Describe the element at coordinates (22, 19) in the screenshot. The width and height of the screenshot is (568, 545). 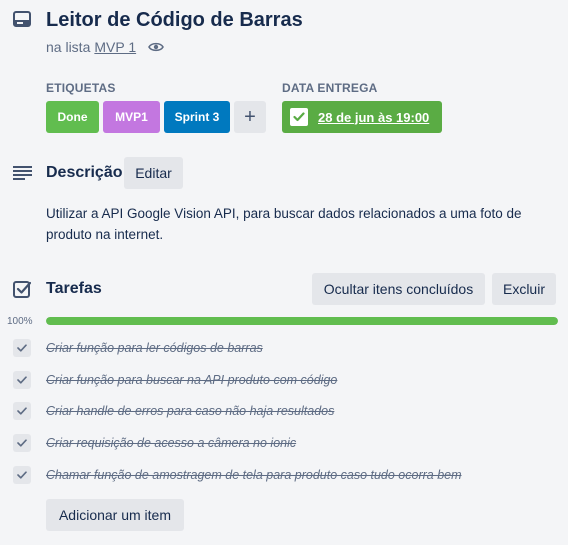
I see `card-icon` at that location.